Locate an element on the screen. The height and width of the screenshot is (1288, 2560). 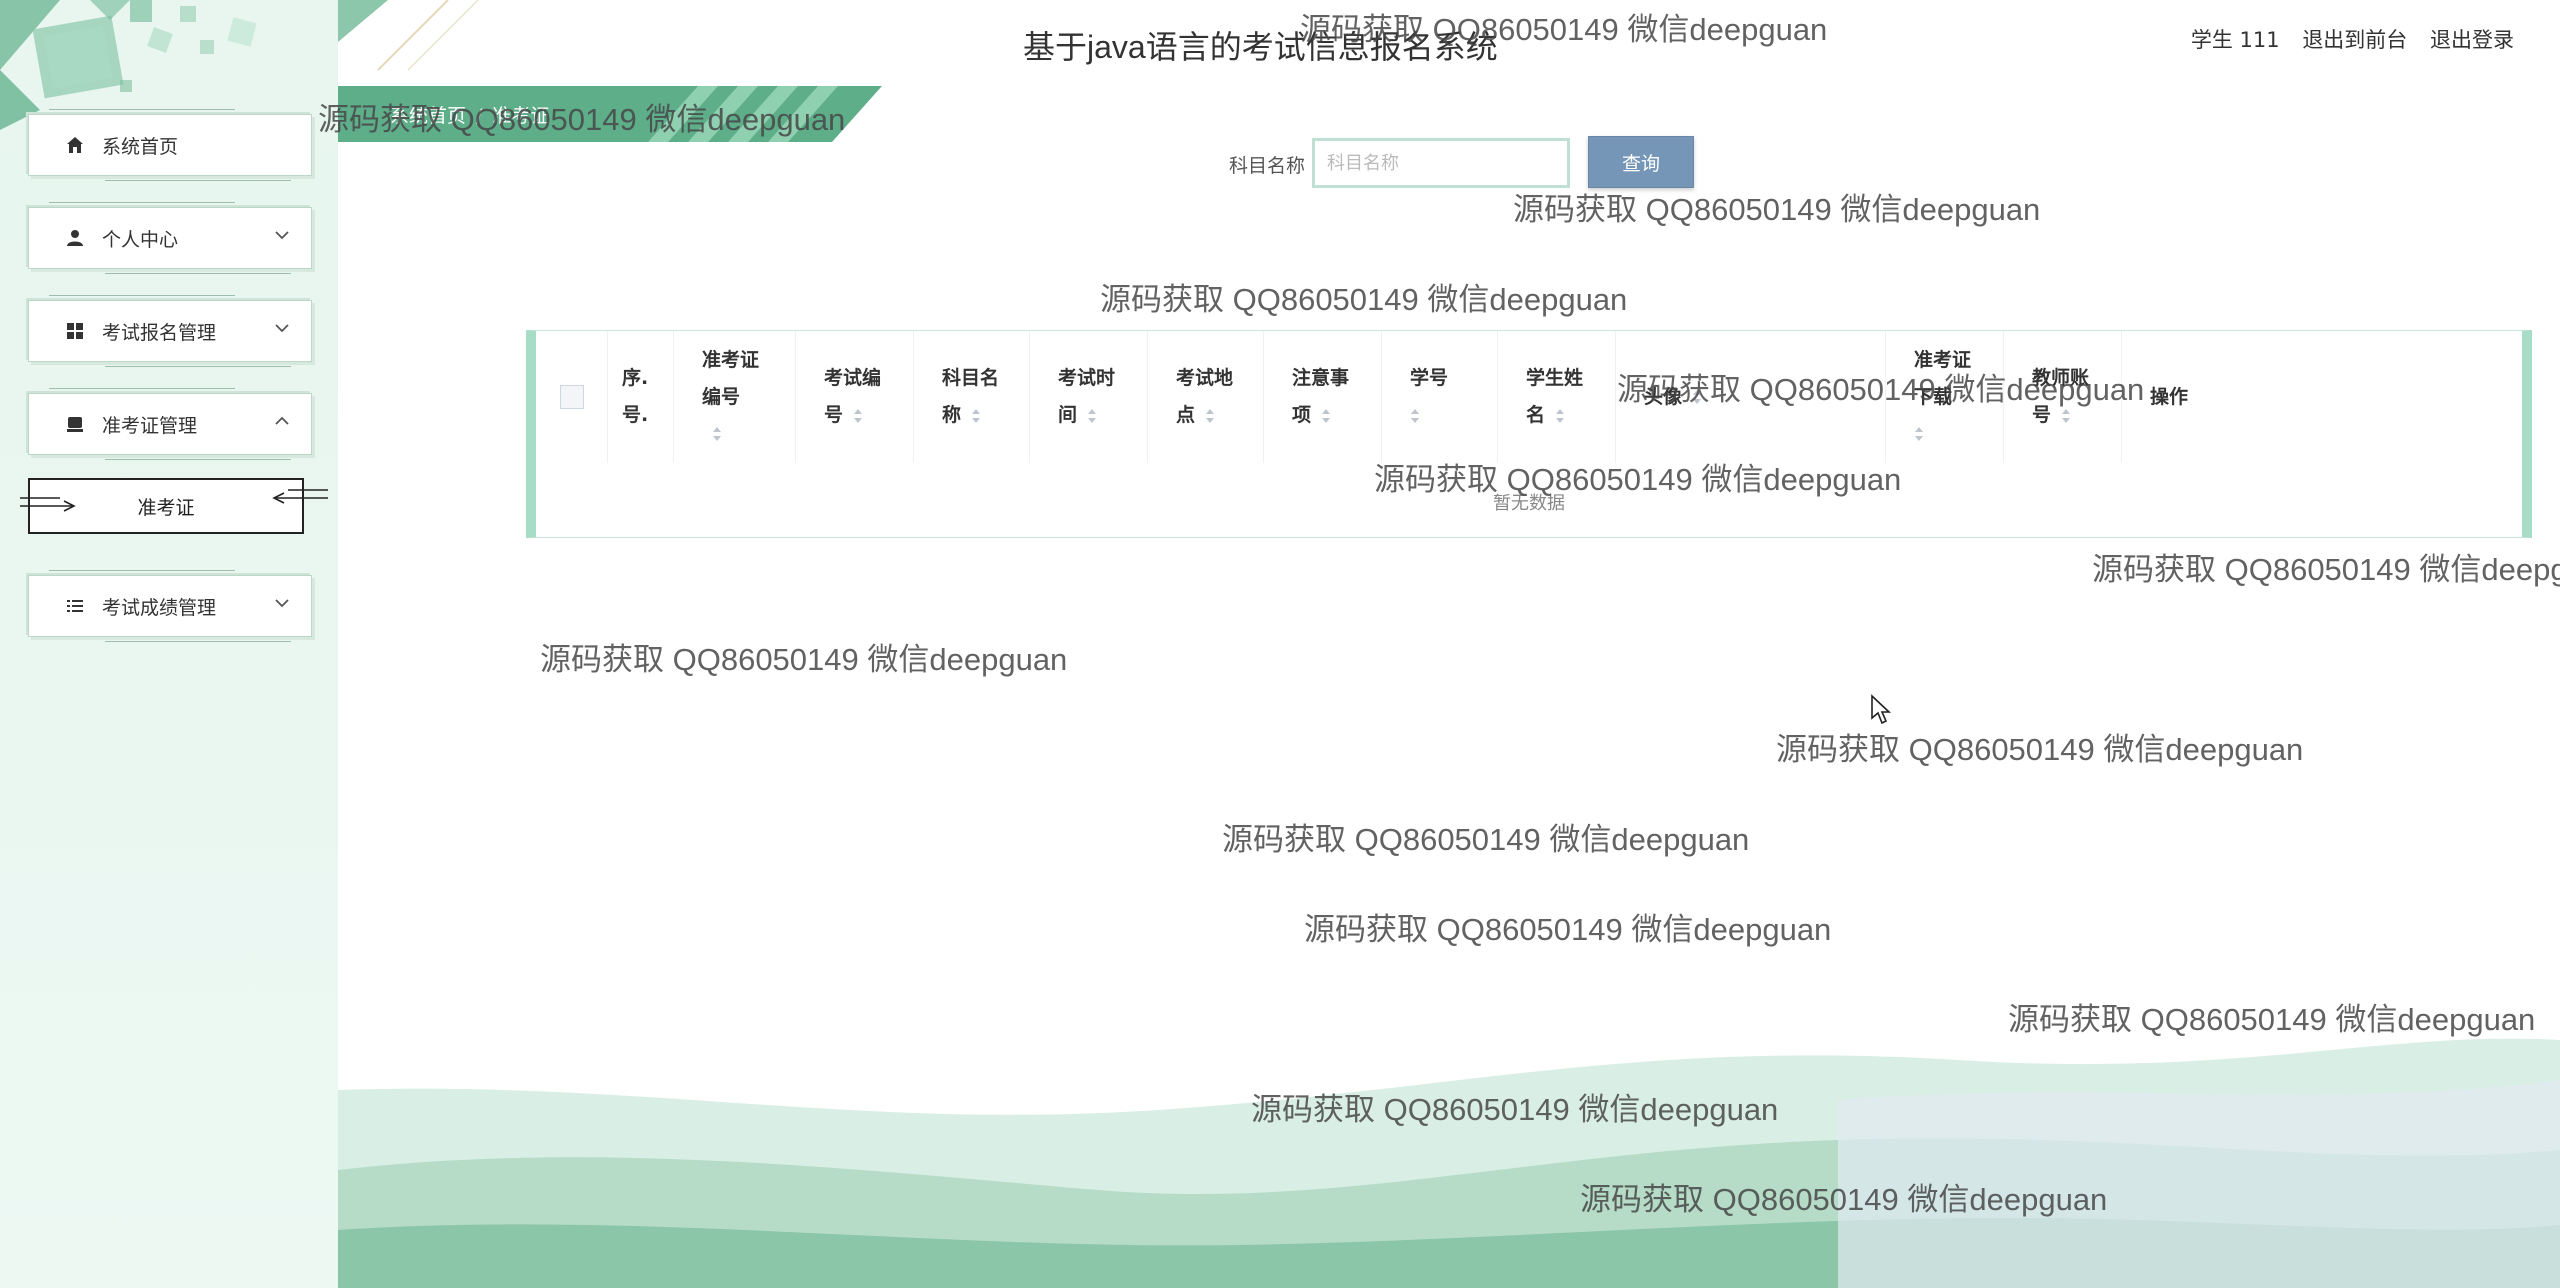
column-header: 准考证 编号 is located at coordinates (735, 397).